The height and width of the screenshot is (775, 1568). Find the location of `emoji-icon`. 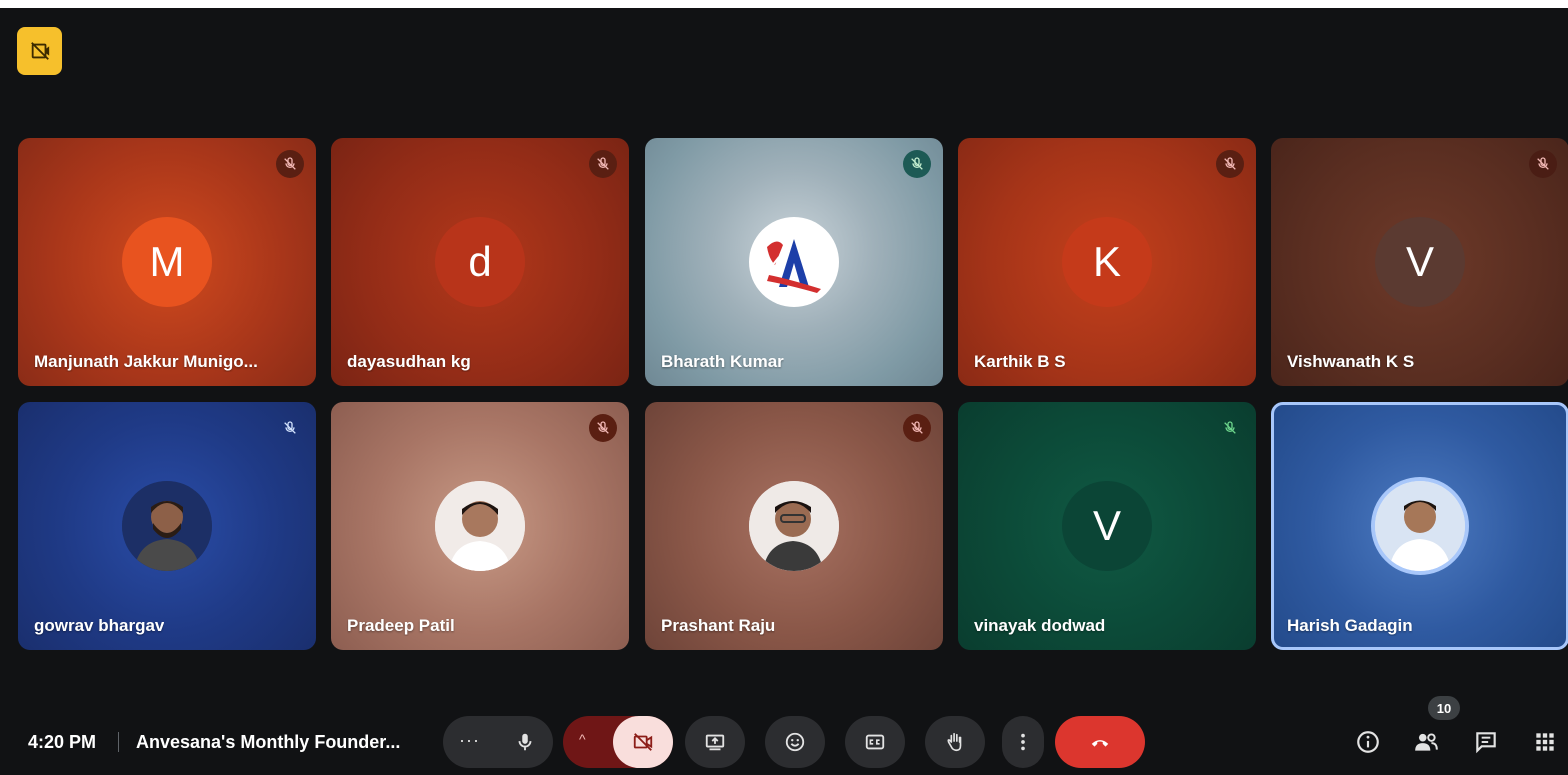

emoji-icon is located at coordinates (795, 742).